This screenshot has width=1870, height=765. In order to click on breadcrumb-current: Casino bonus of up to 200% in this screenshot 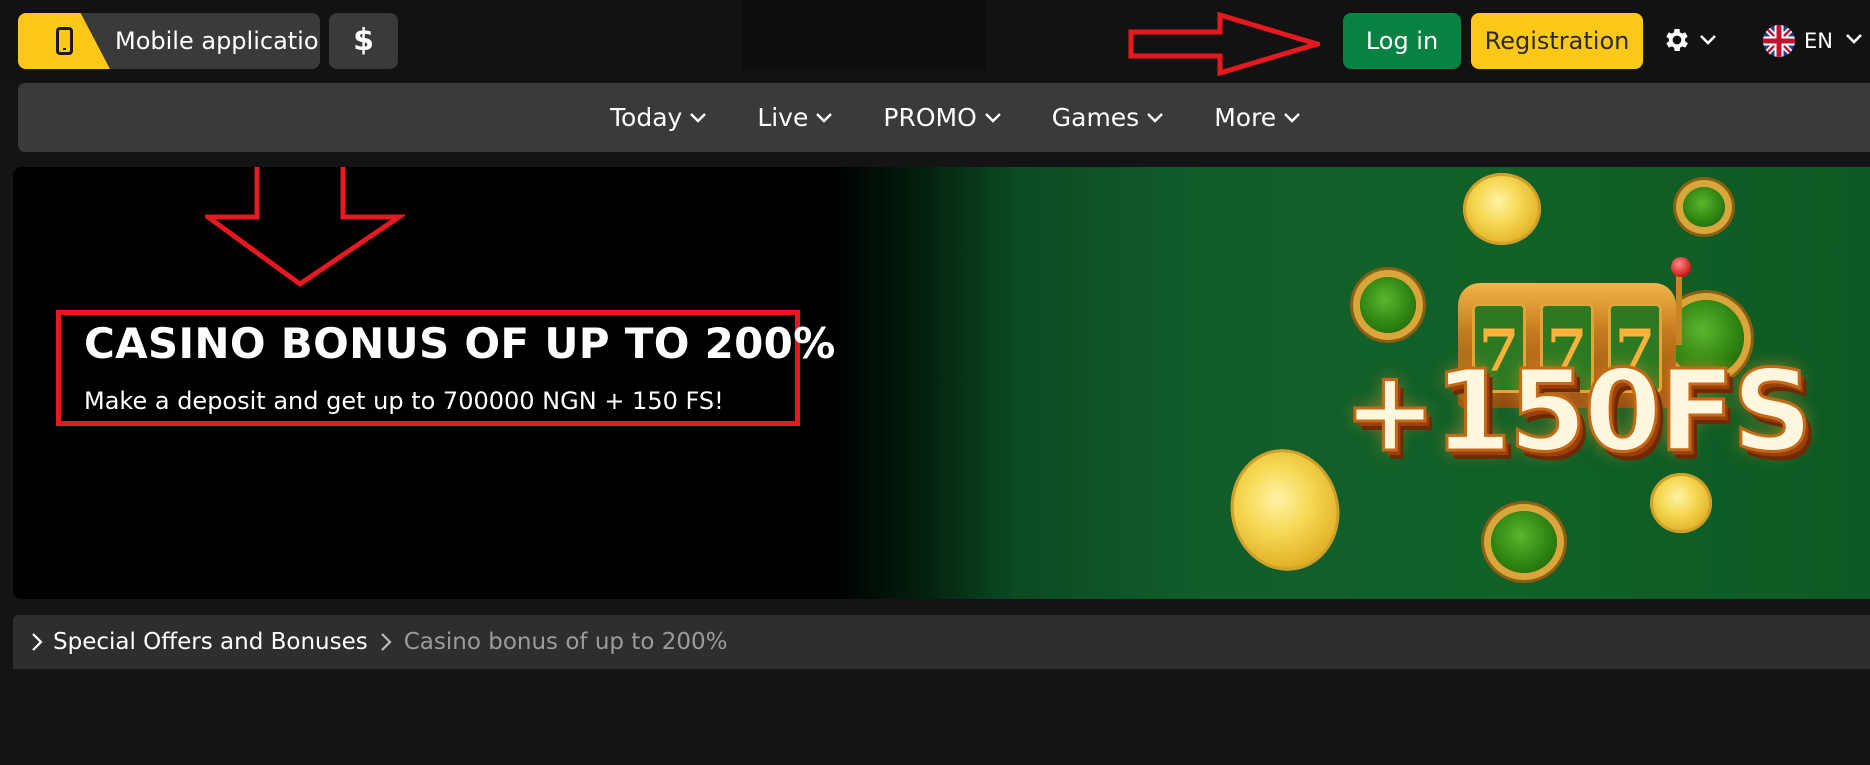, I will do `click(565, 642)`.